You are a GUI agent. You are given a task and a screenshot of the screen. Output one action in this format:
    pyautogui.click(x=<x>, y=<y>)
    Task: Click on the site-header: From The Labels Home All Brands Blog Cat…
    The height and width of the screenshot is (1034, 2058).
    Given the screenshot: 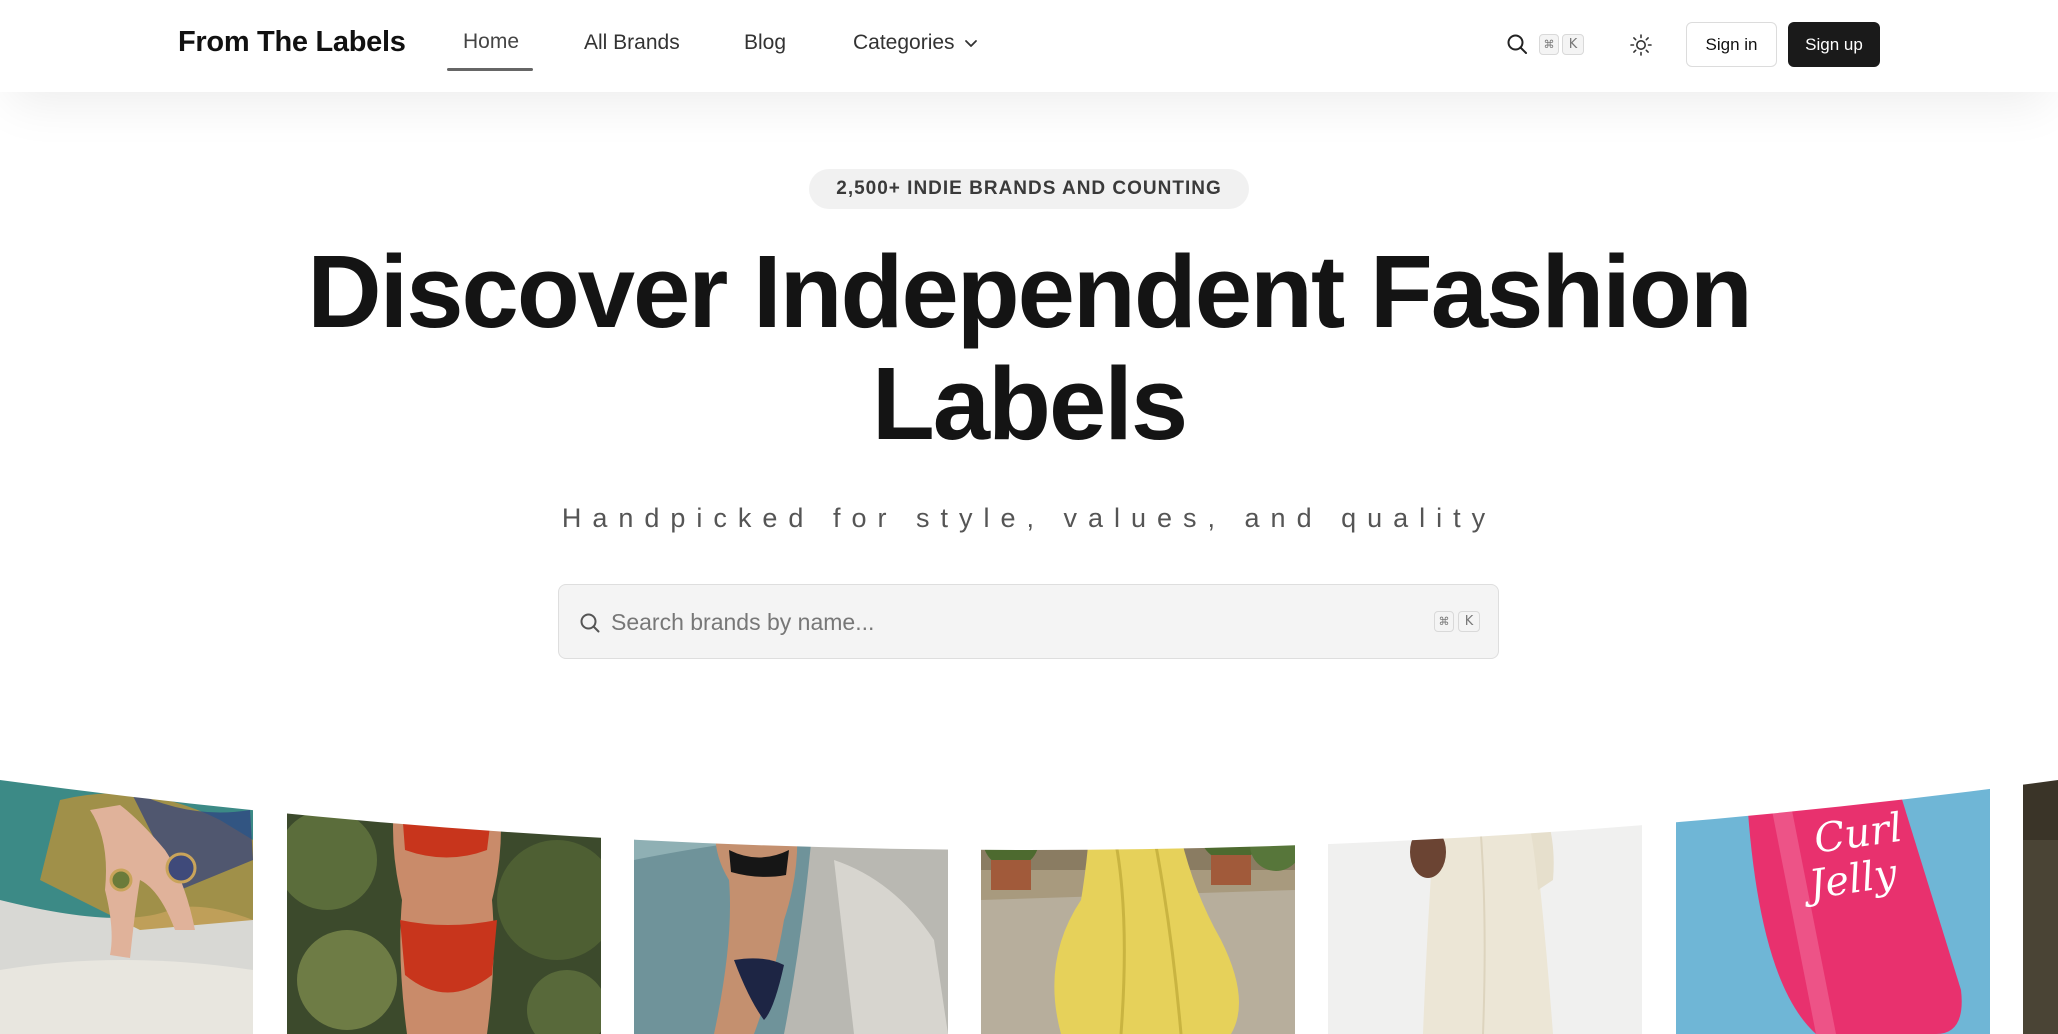 What is the action you would take?
    pyautogui.click(x=1029, y=46)
    